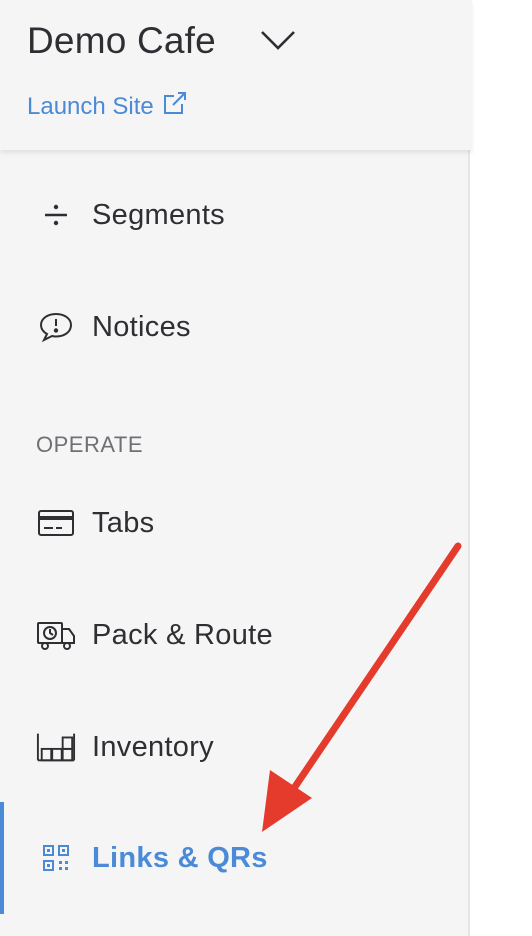 This screenshot has width=532, height=936. Describe the element at coordinates (171, 106) in the screenshot. I see `external-link-icon` at that location.